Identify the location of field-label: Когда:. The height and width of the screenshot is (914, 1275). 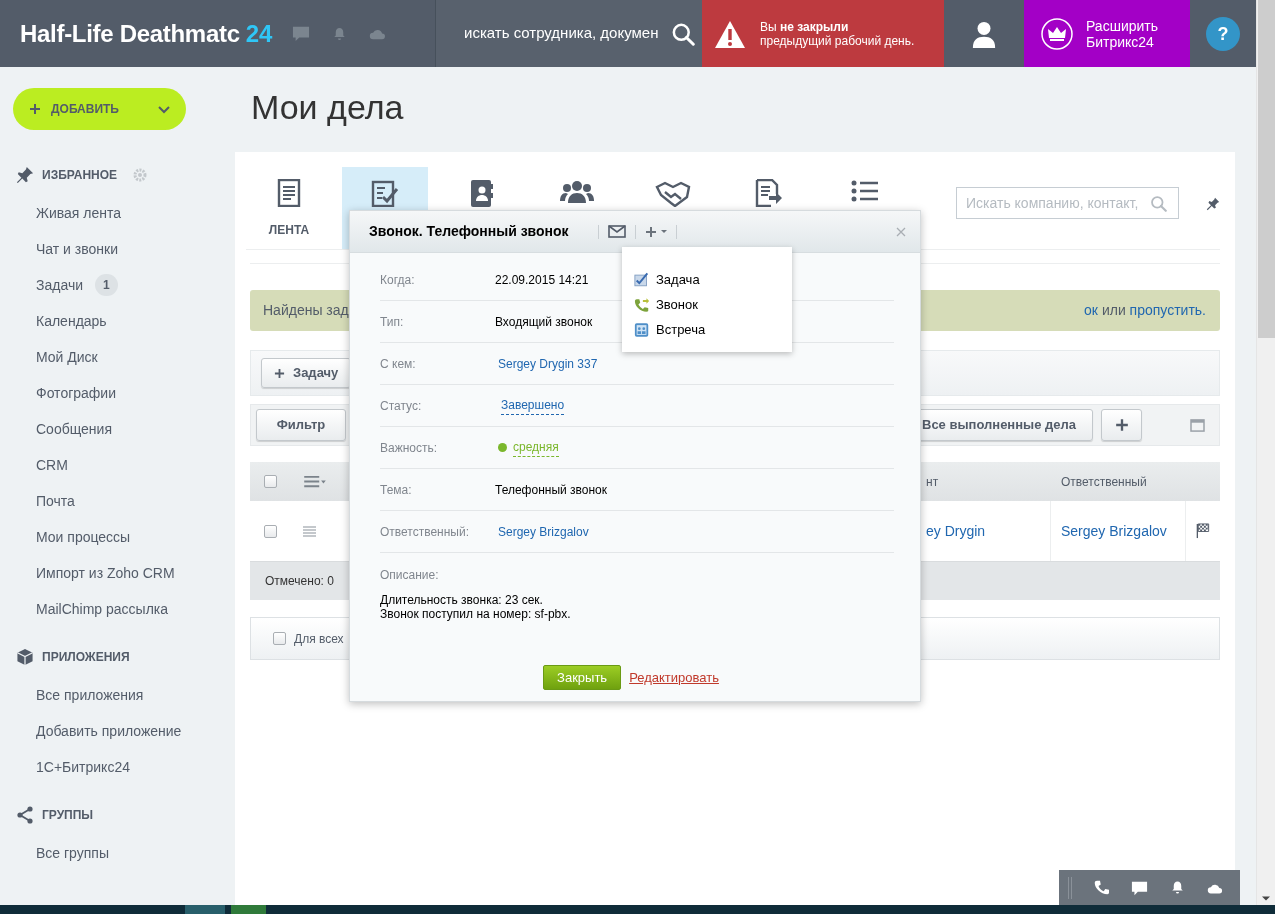
(398, 280).